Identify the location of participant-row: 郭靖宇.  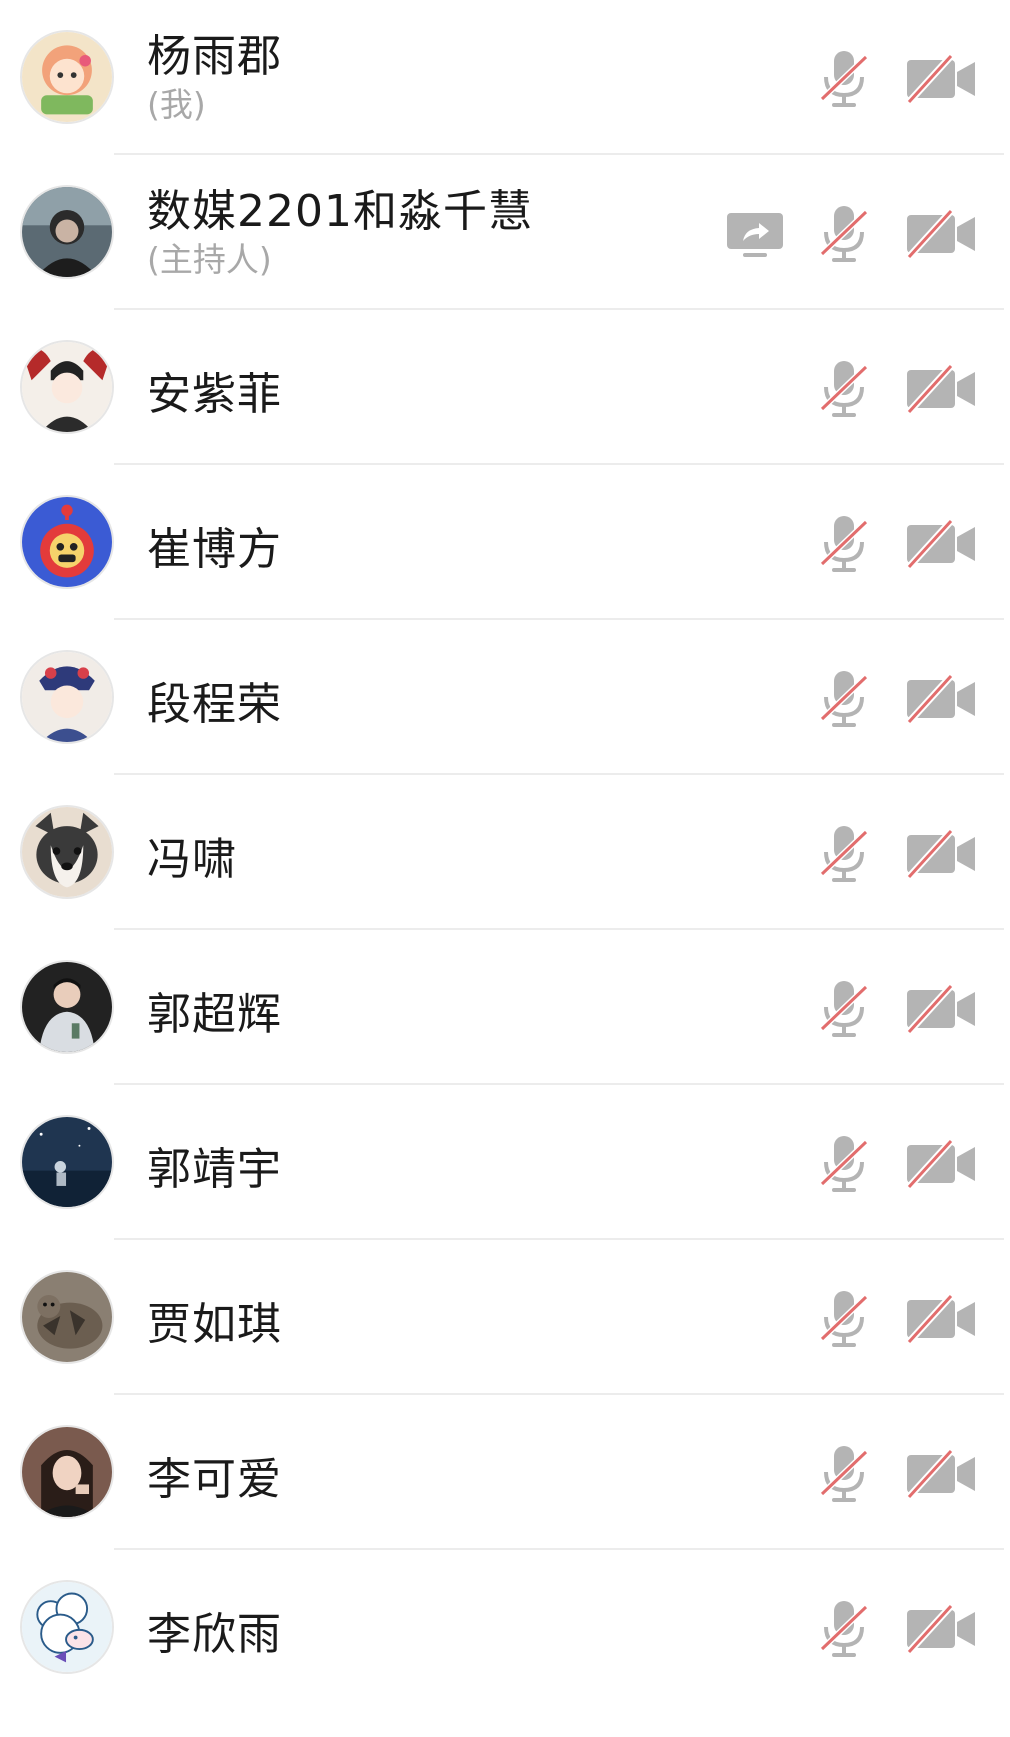
(505, 1162).